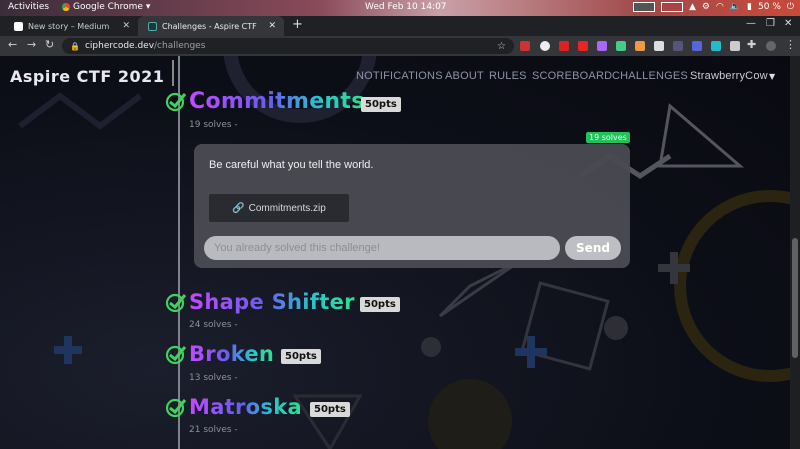  Describe the element at coordinates (719, 7) in the screenshot. I see `wifi-icon: ◠` at that location.